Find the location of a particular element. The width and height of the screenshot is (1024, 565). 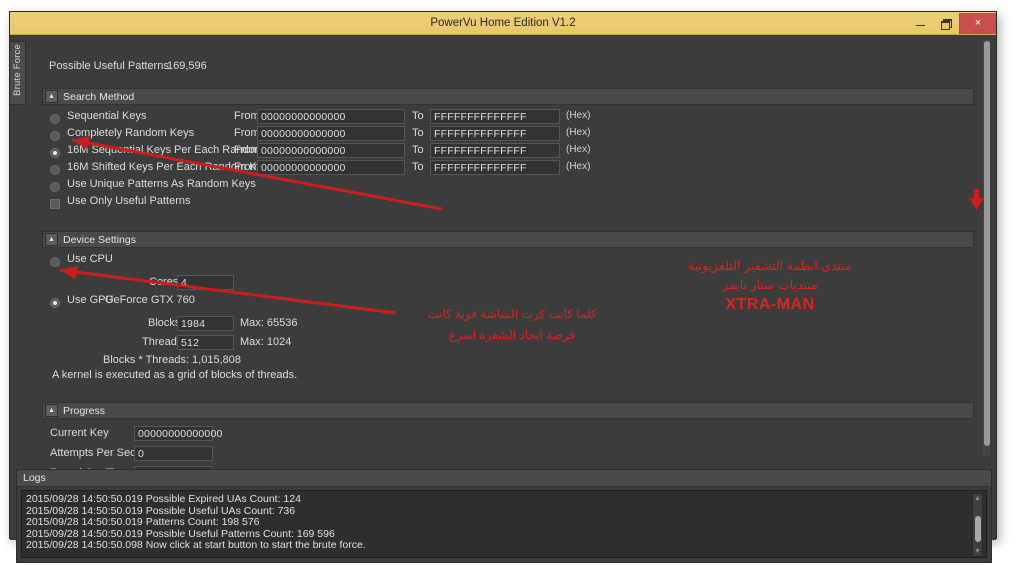

current-key-label: Current Key is located at coordinates (79, 433).